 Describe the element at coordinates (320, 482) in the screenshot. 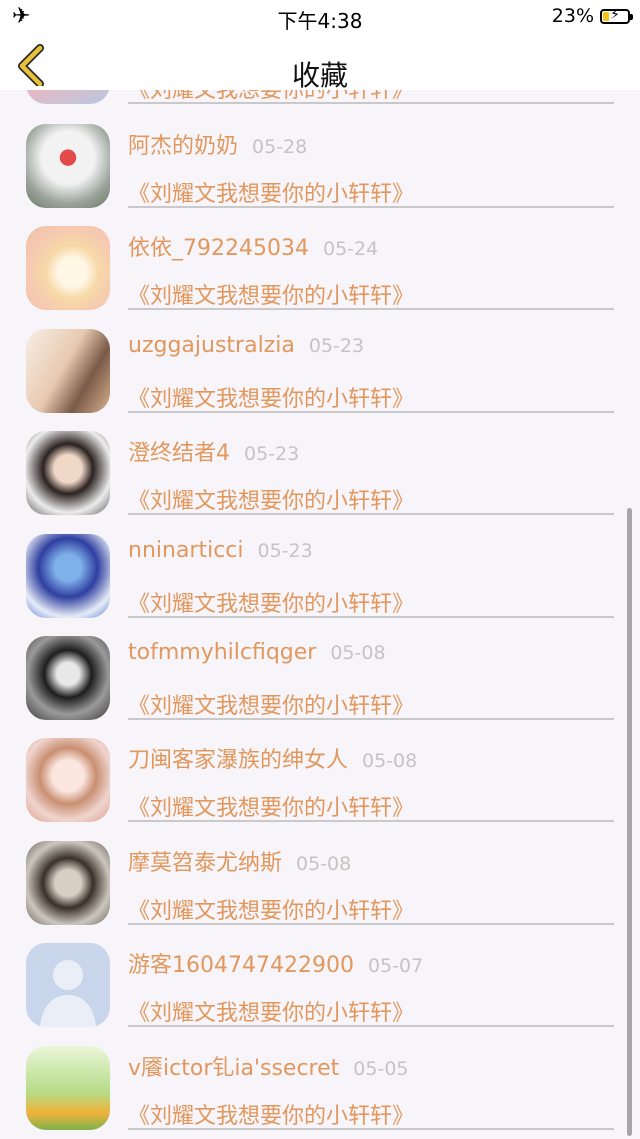

I see `list-item: 澄终结者4 05-23 《刘耀文我想要你的小轩轩》` at that location.